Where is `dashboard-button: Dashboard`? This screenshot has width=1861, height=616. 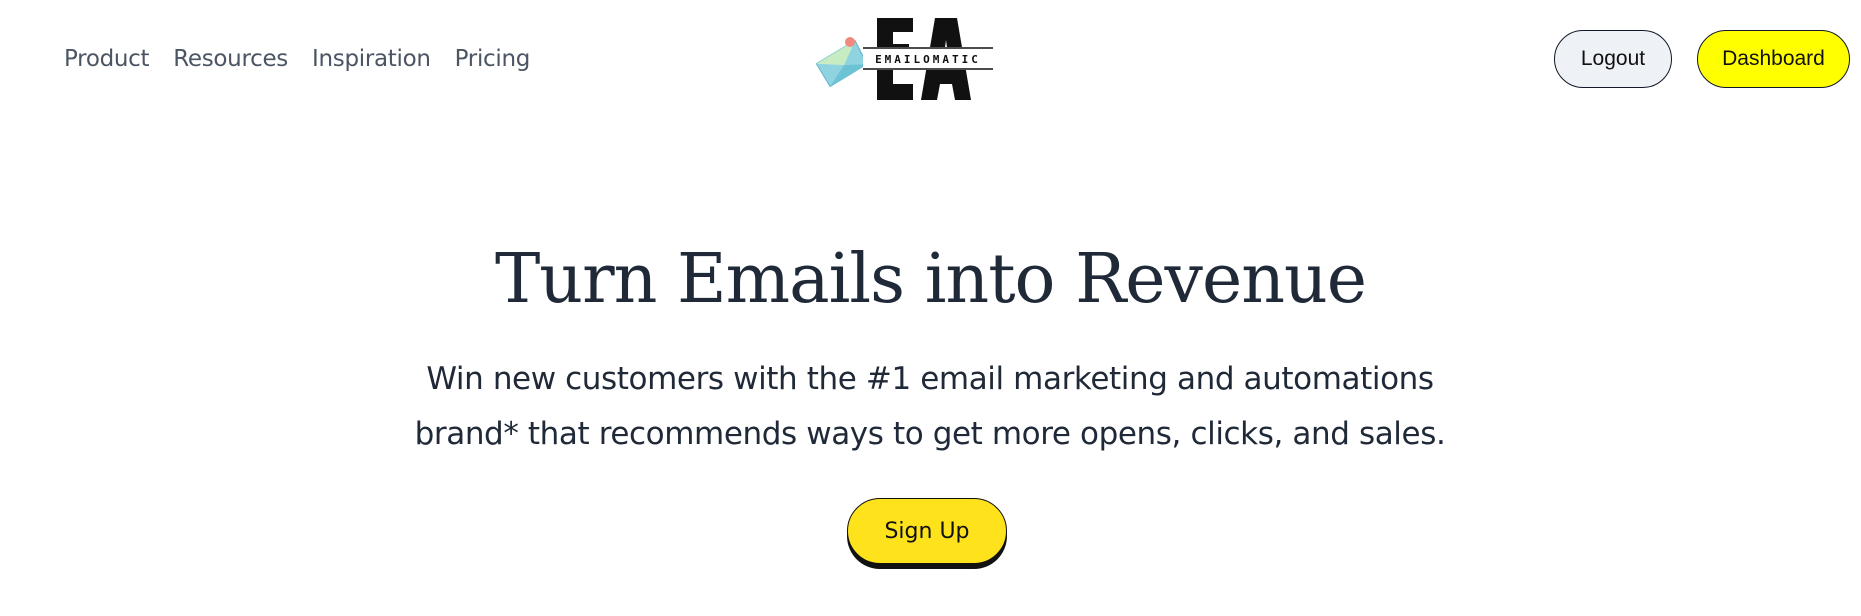
dashboard-button: Dashboard is located at coordinates (1773, 59).